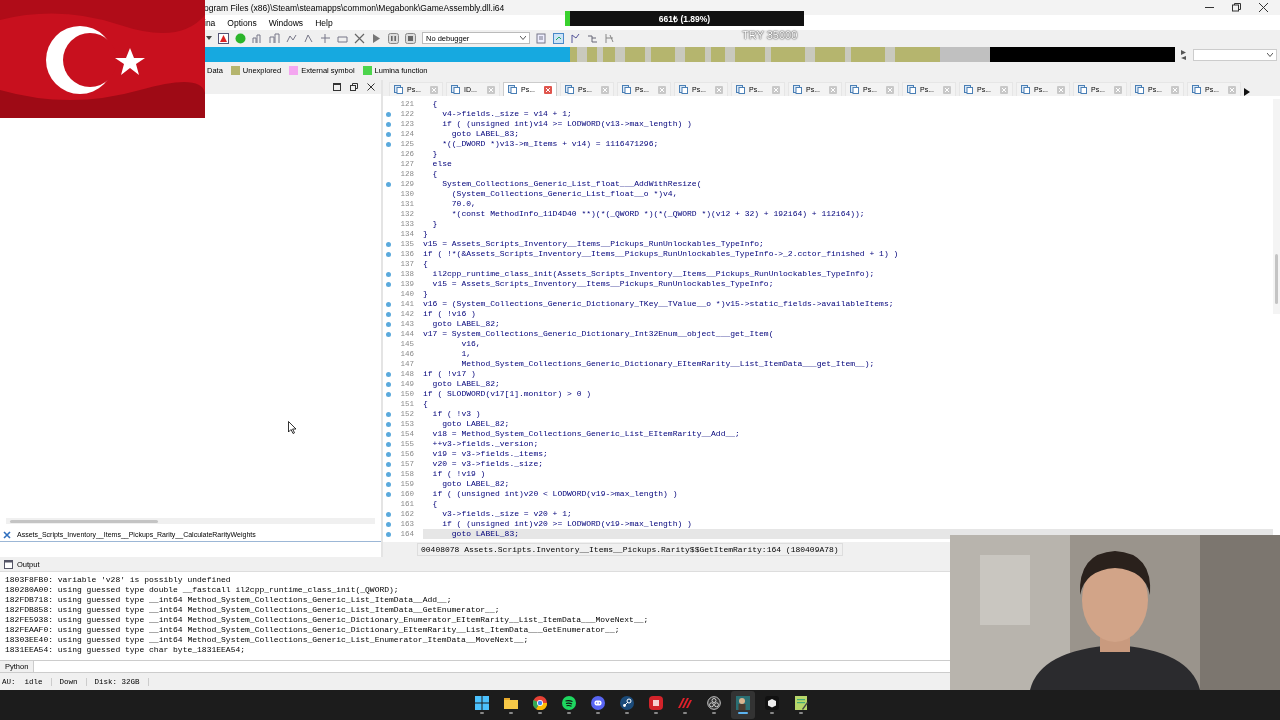 This screenshot has height=720, width=1280. What do you see at coordinates (1235, 54) in the screenshot?
I see `segment-dropdown` at bounding box center [1235, 54].